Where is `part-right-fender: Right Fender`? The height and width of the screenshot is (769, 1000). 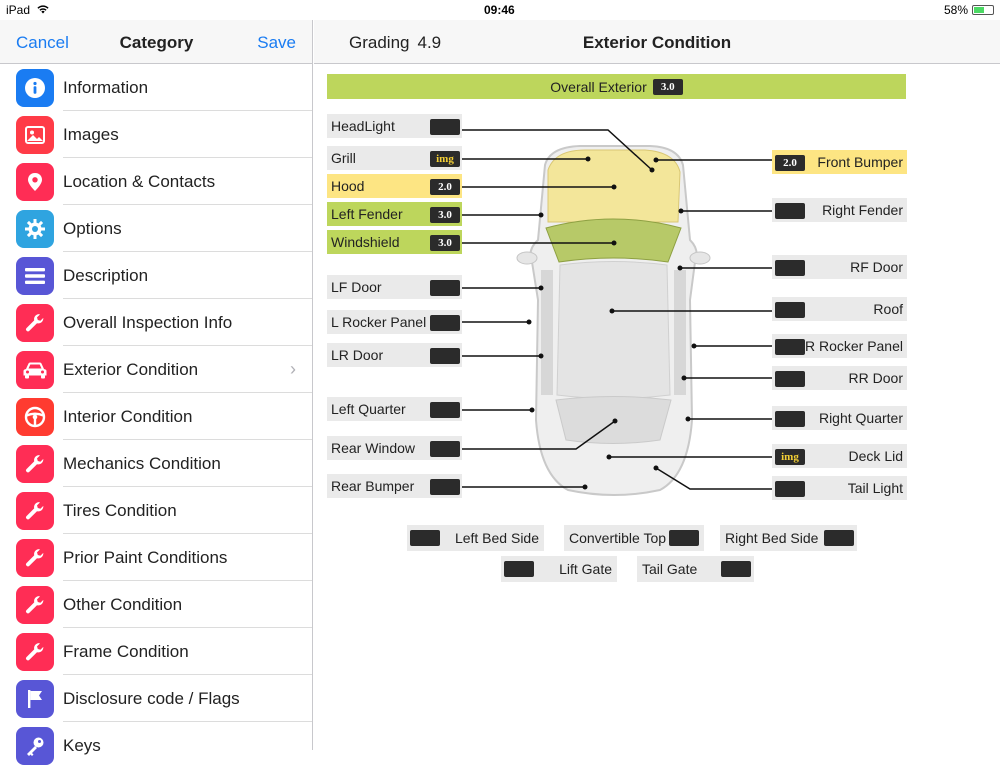
part-right-fender: Right Fender is located at coordinates (839, 210).